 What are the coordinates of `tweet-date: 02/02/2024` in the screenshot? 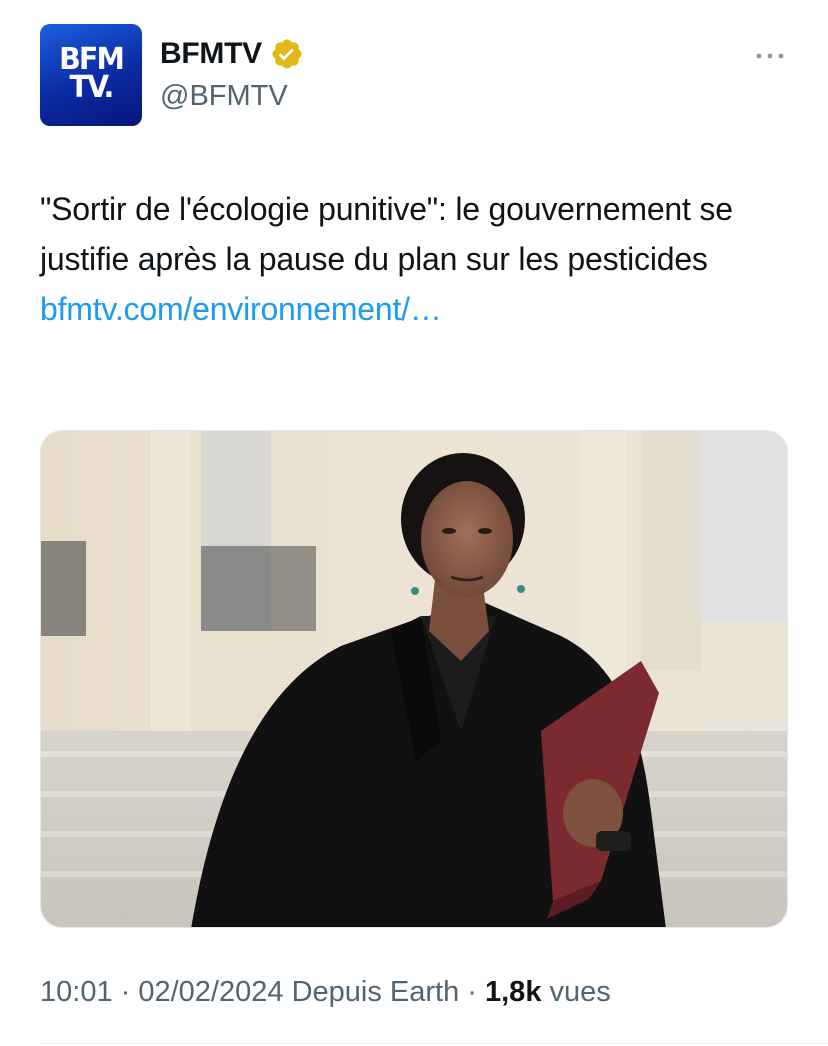 It's located at (210, 992).